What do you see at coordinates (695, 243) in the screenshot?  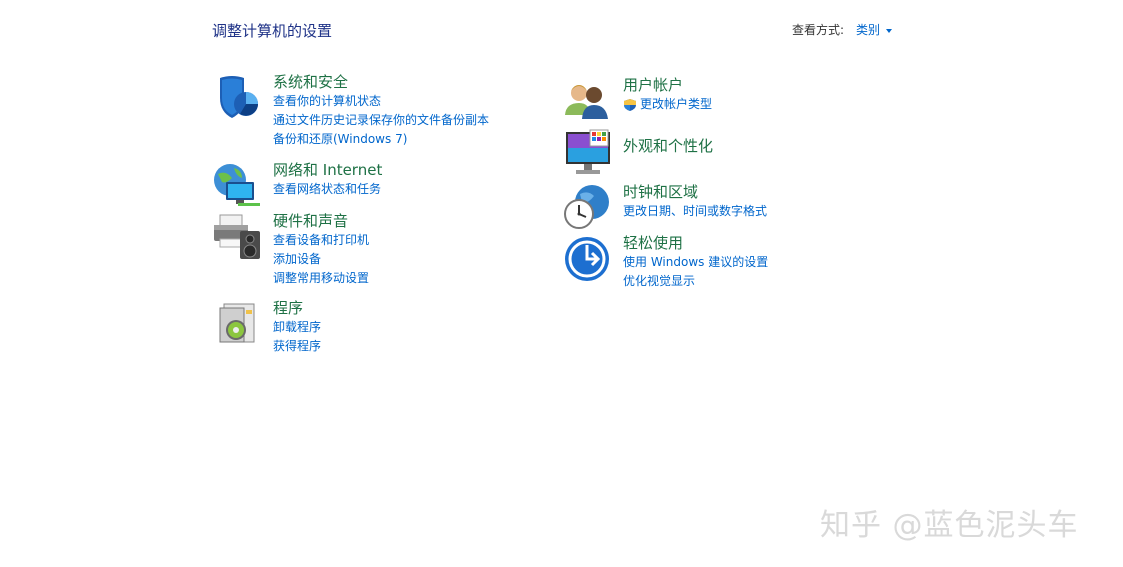 I see `category-title-ease-of-access: 轻松使用` at bounding box center [695, 243].